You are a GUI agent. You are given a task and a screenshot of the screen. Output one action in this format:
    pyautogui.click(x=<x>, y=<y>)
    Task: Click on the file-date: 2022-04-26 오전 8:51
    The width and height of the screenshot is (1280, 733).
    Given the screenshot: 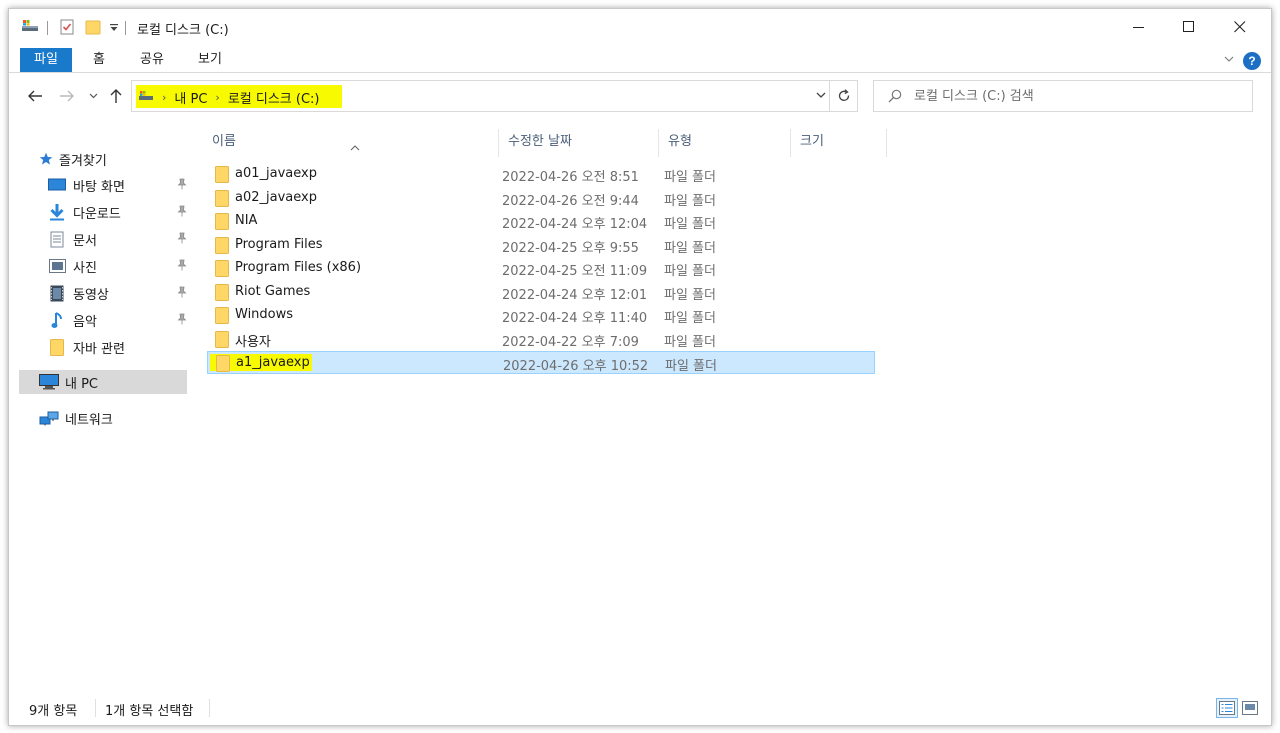 What is the action you would take?
    pyautogui.click(x=570, y=177)
    